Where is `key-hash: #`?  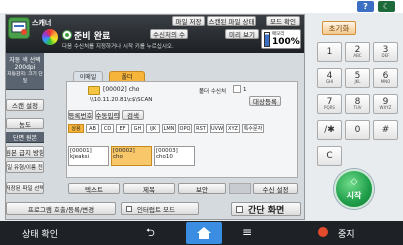
key-hash: # is located at coordinates (385, 130).